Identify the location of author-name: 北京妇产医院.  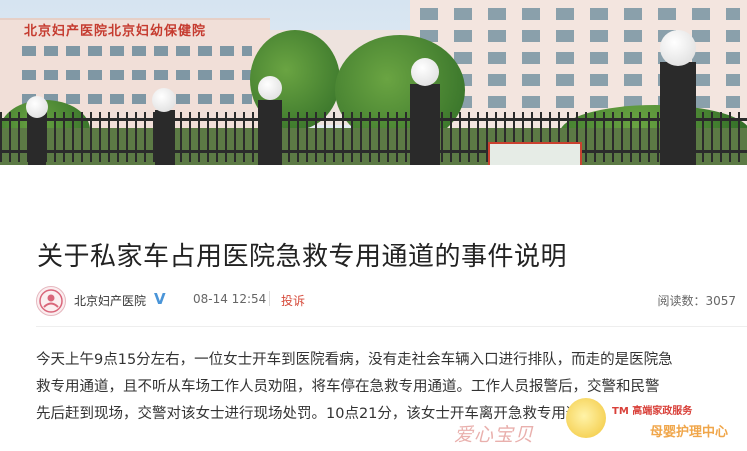
(110, 300).